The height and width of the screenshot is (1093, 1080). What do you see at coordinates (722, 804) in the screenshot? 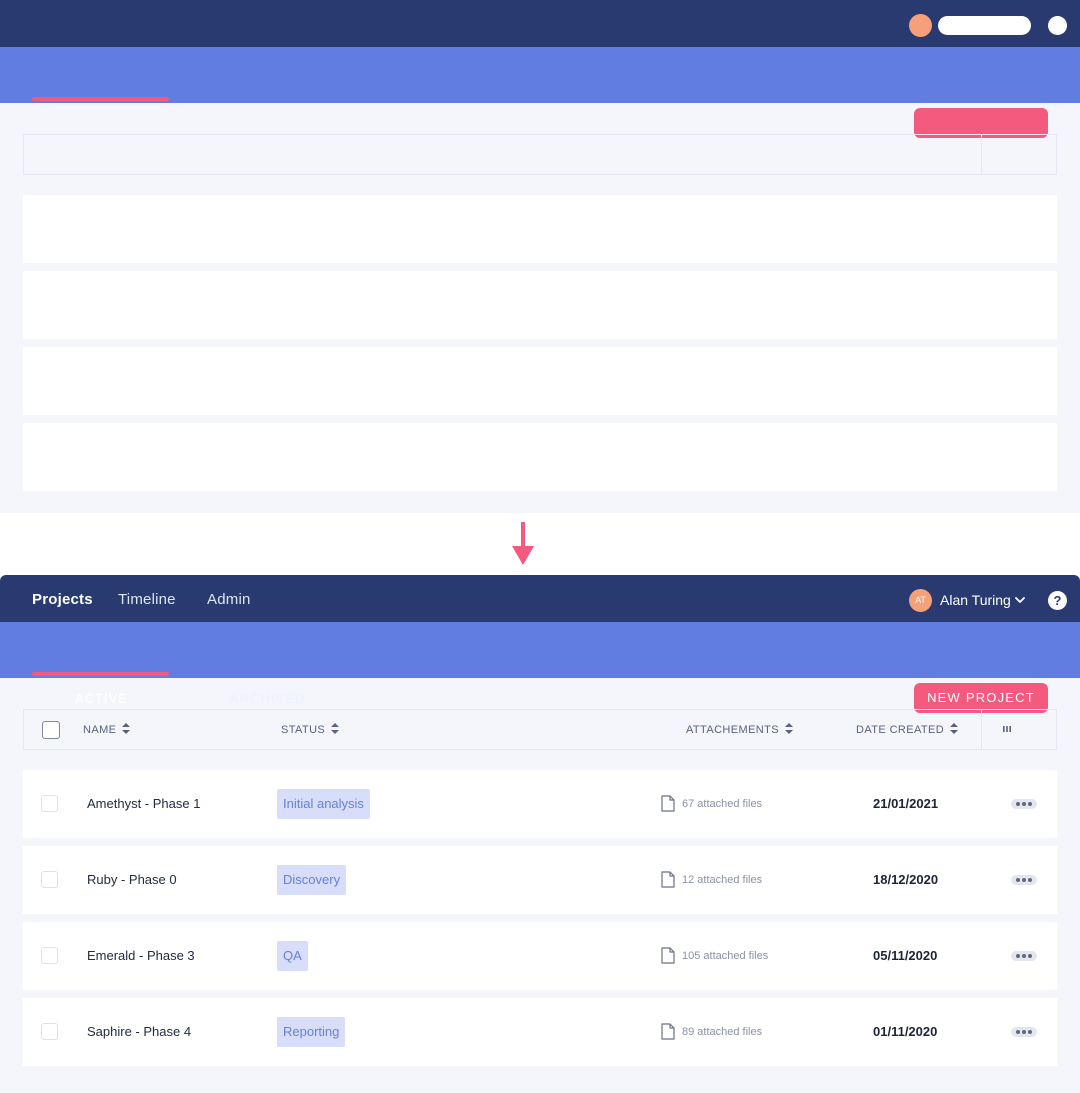
I see `attachment-count: 67 attached files` at bounding box center [722, 804].